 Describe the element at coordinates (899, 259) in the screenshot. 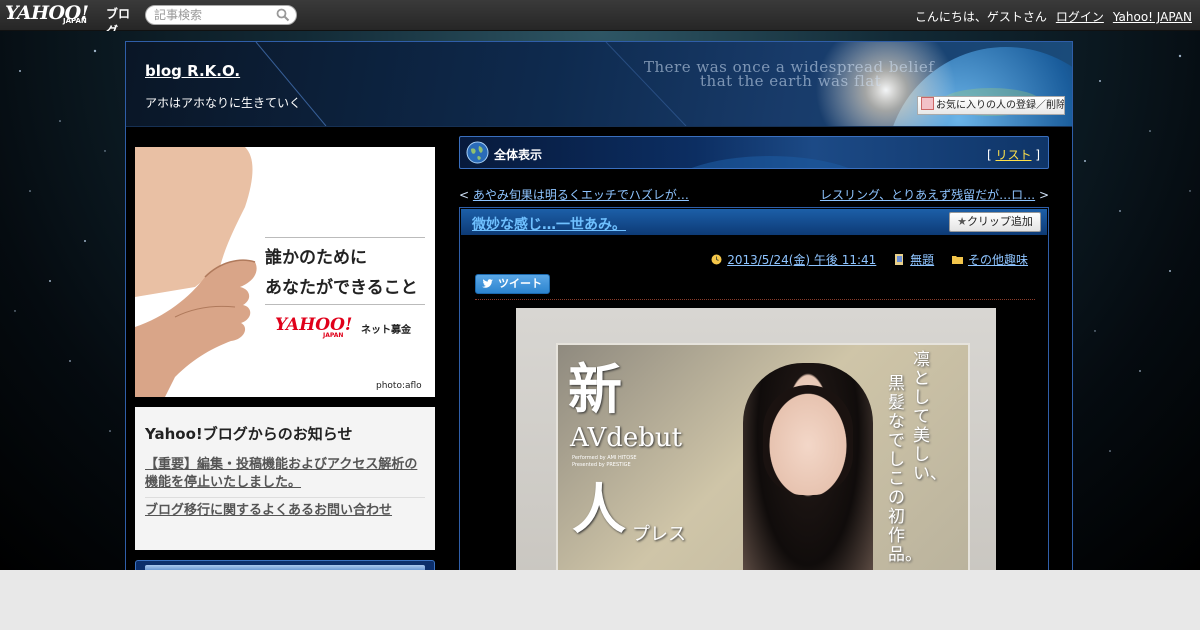

I see `theme-icon` at that location.